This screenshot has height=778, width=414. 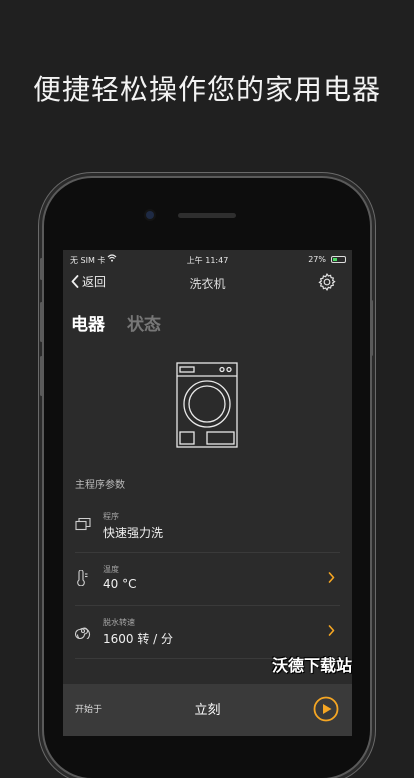 What do you see at coordinates (207, 260) in the screenshot?
I see `status-bar: 无 SIM 卡 上午 11:47 27%` at bounding box center [207, 260].